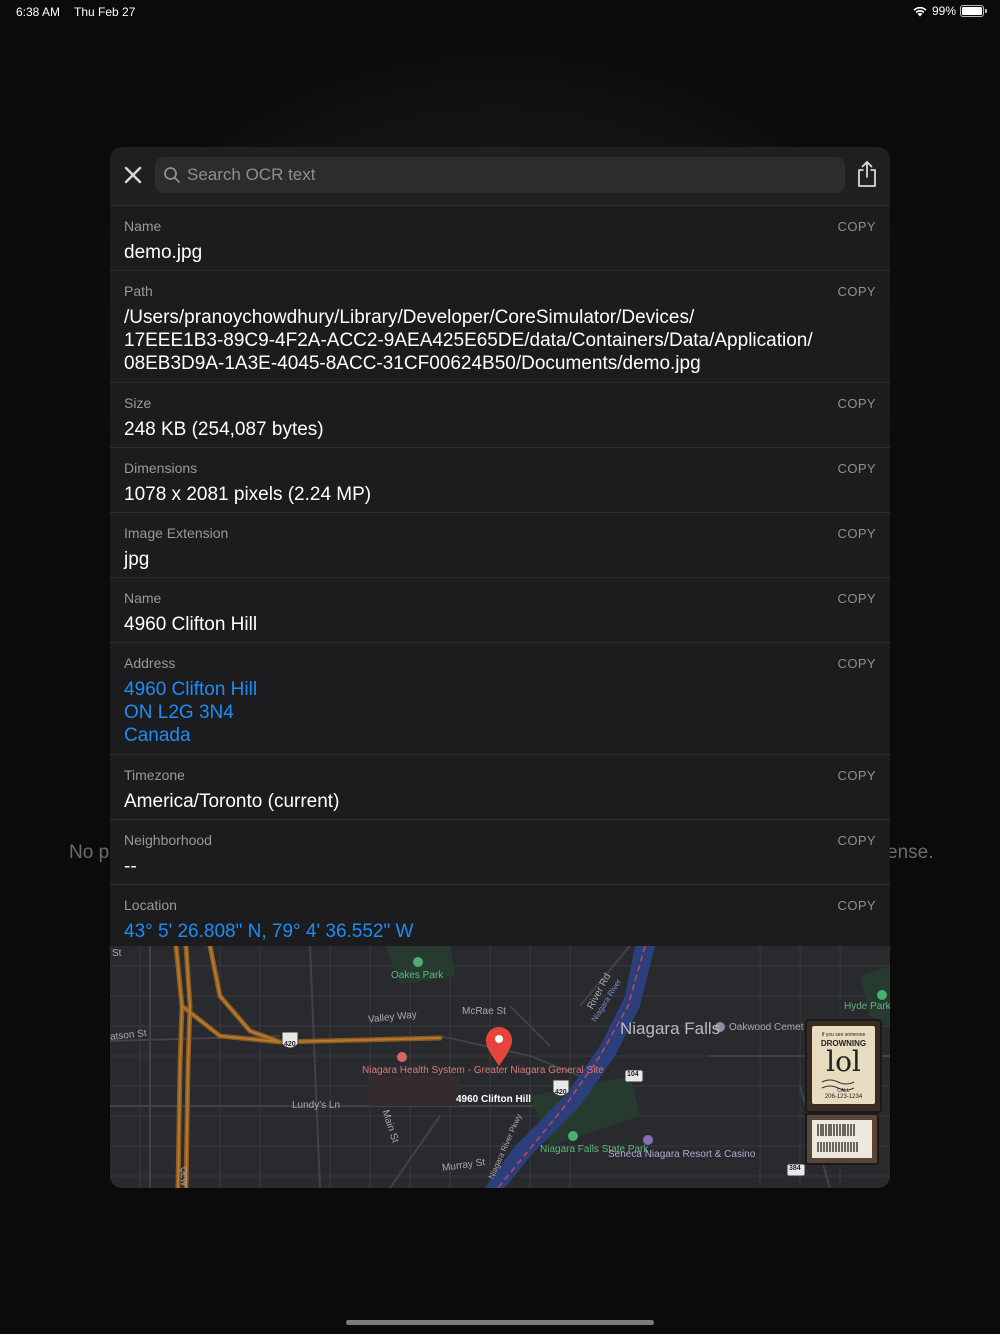 The height and width of the screenshot is (1334, 1000). What do you see at coordinates (633, 1074) in the screenshot?
I see `hwy-104-shield-label: 104` at bounding box center [633, 1074].